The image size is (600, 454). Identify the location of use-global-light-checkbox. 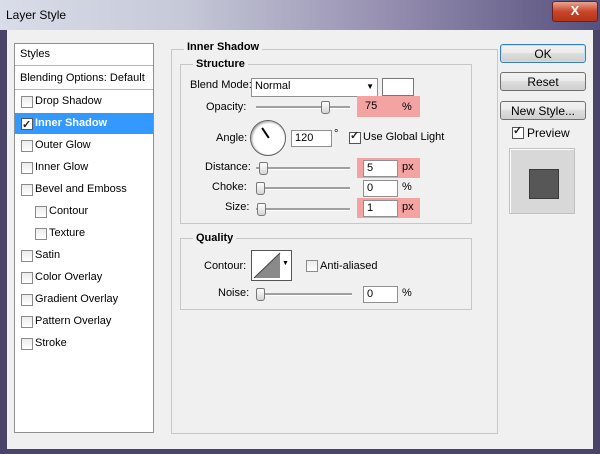
(355, 136).